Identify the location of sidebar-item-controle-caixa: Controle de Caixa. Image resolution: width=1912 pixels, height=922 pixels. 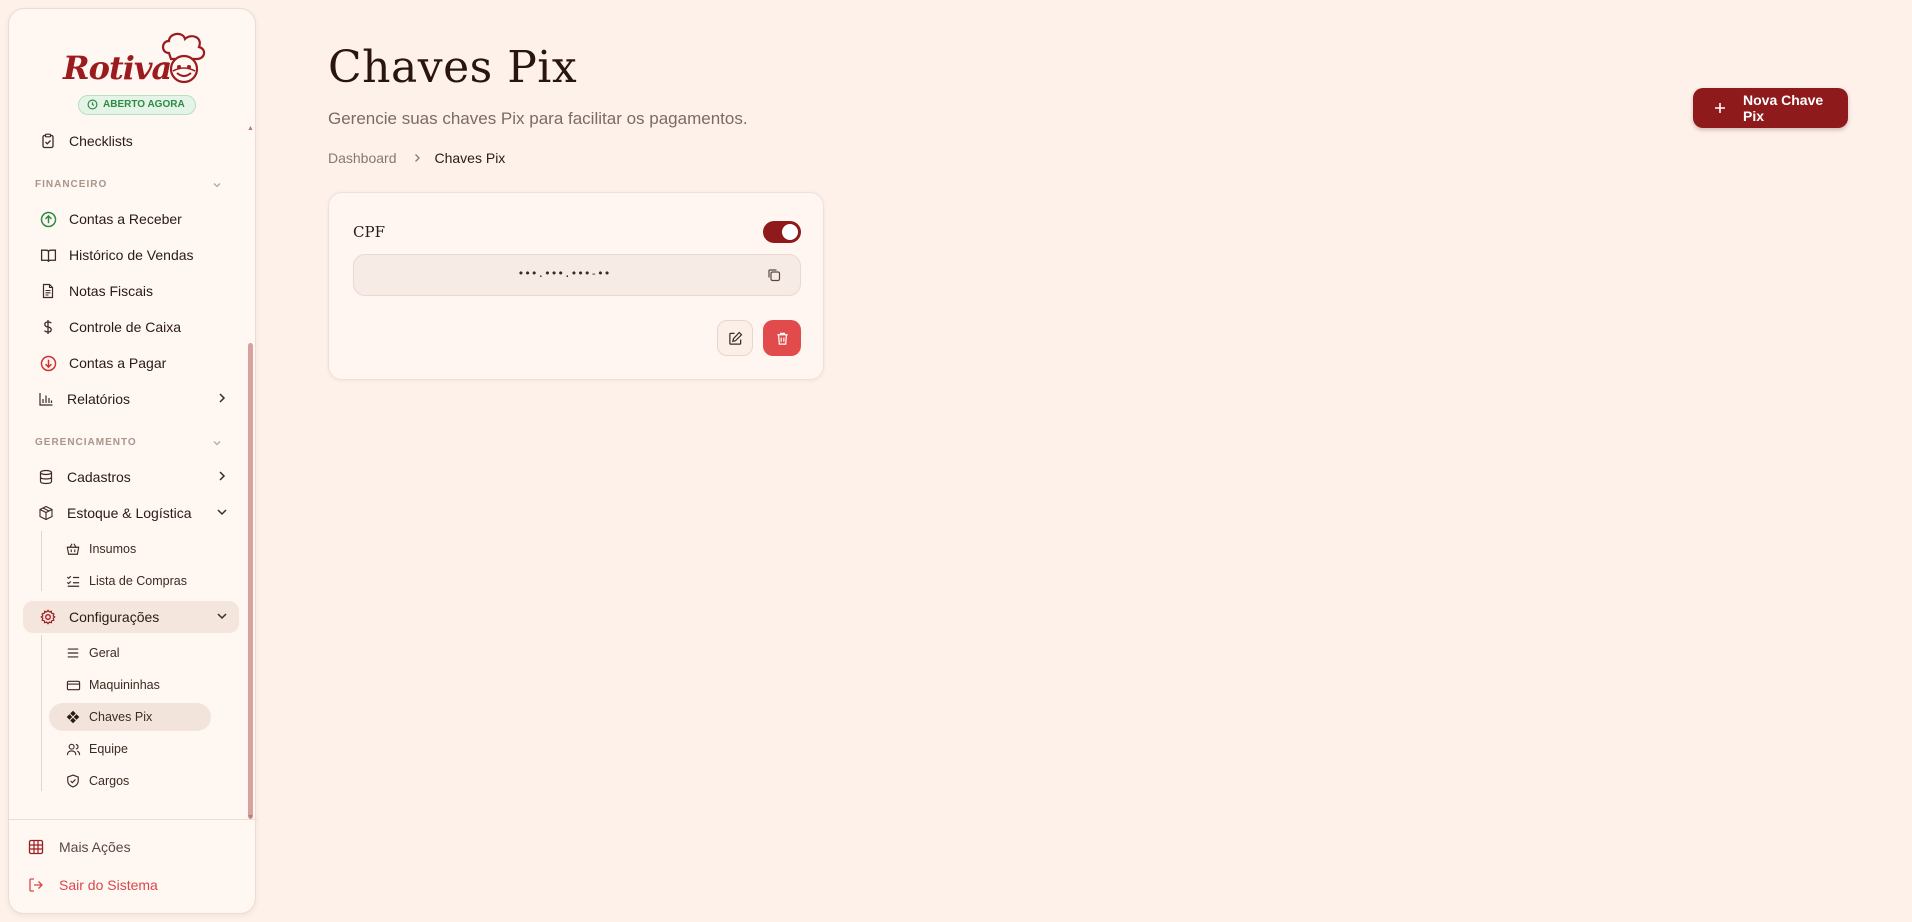
(132, 327).